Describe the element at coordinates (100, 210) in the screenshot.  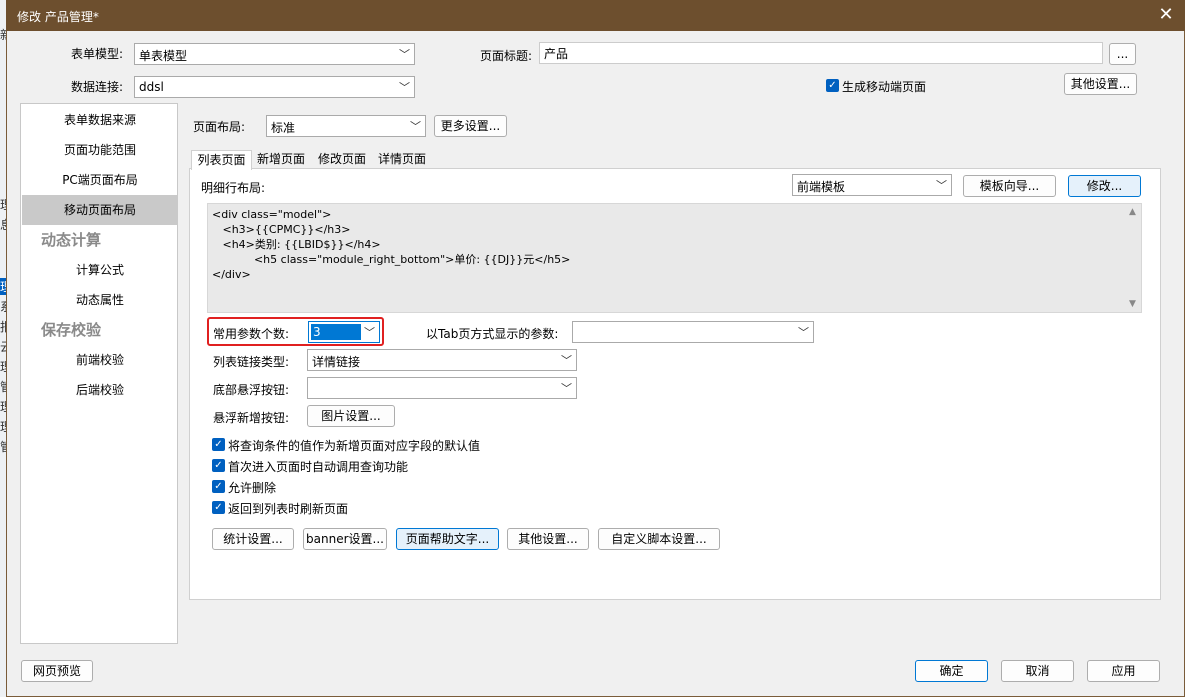
I see `sidebar-item-mobile-layout: 移动页面布局` at that location.